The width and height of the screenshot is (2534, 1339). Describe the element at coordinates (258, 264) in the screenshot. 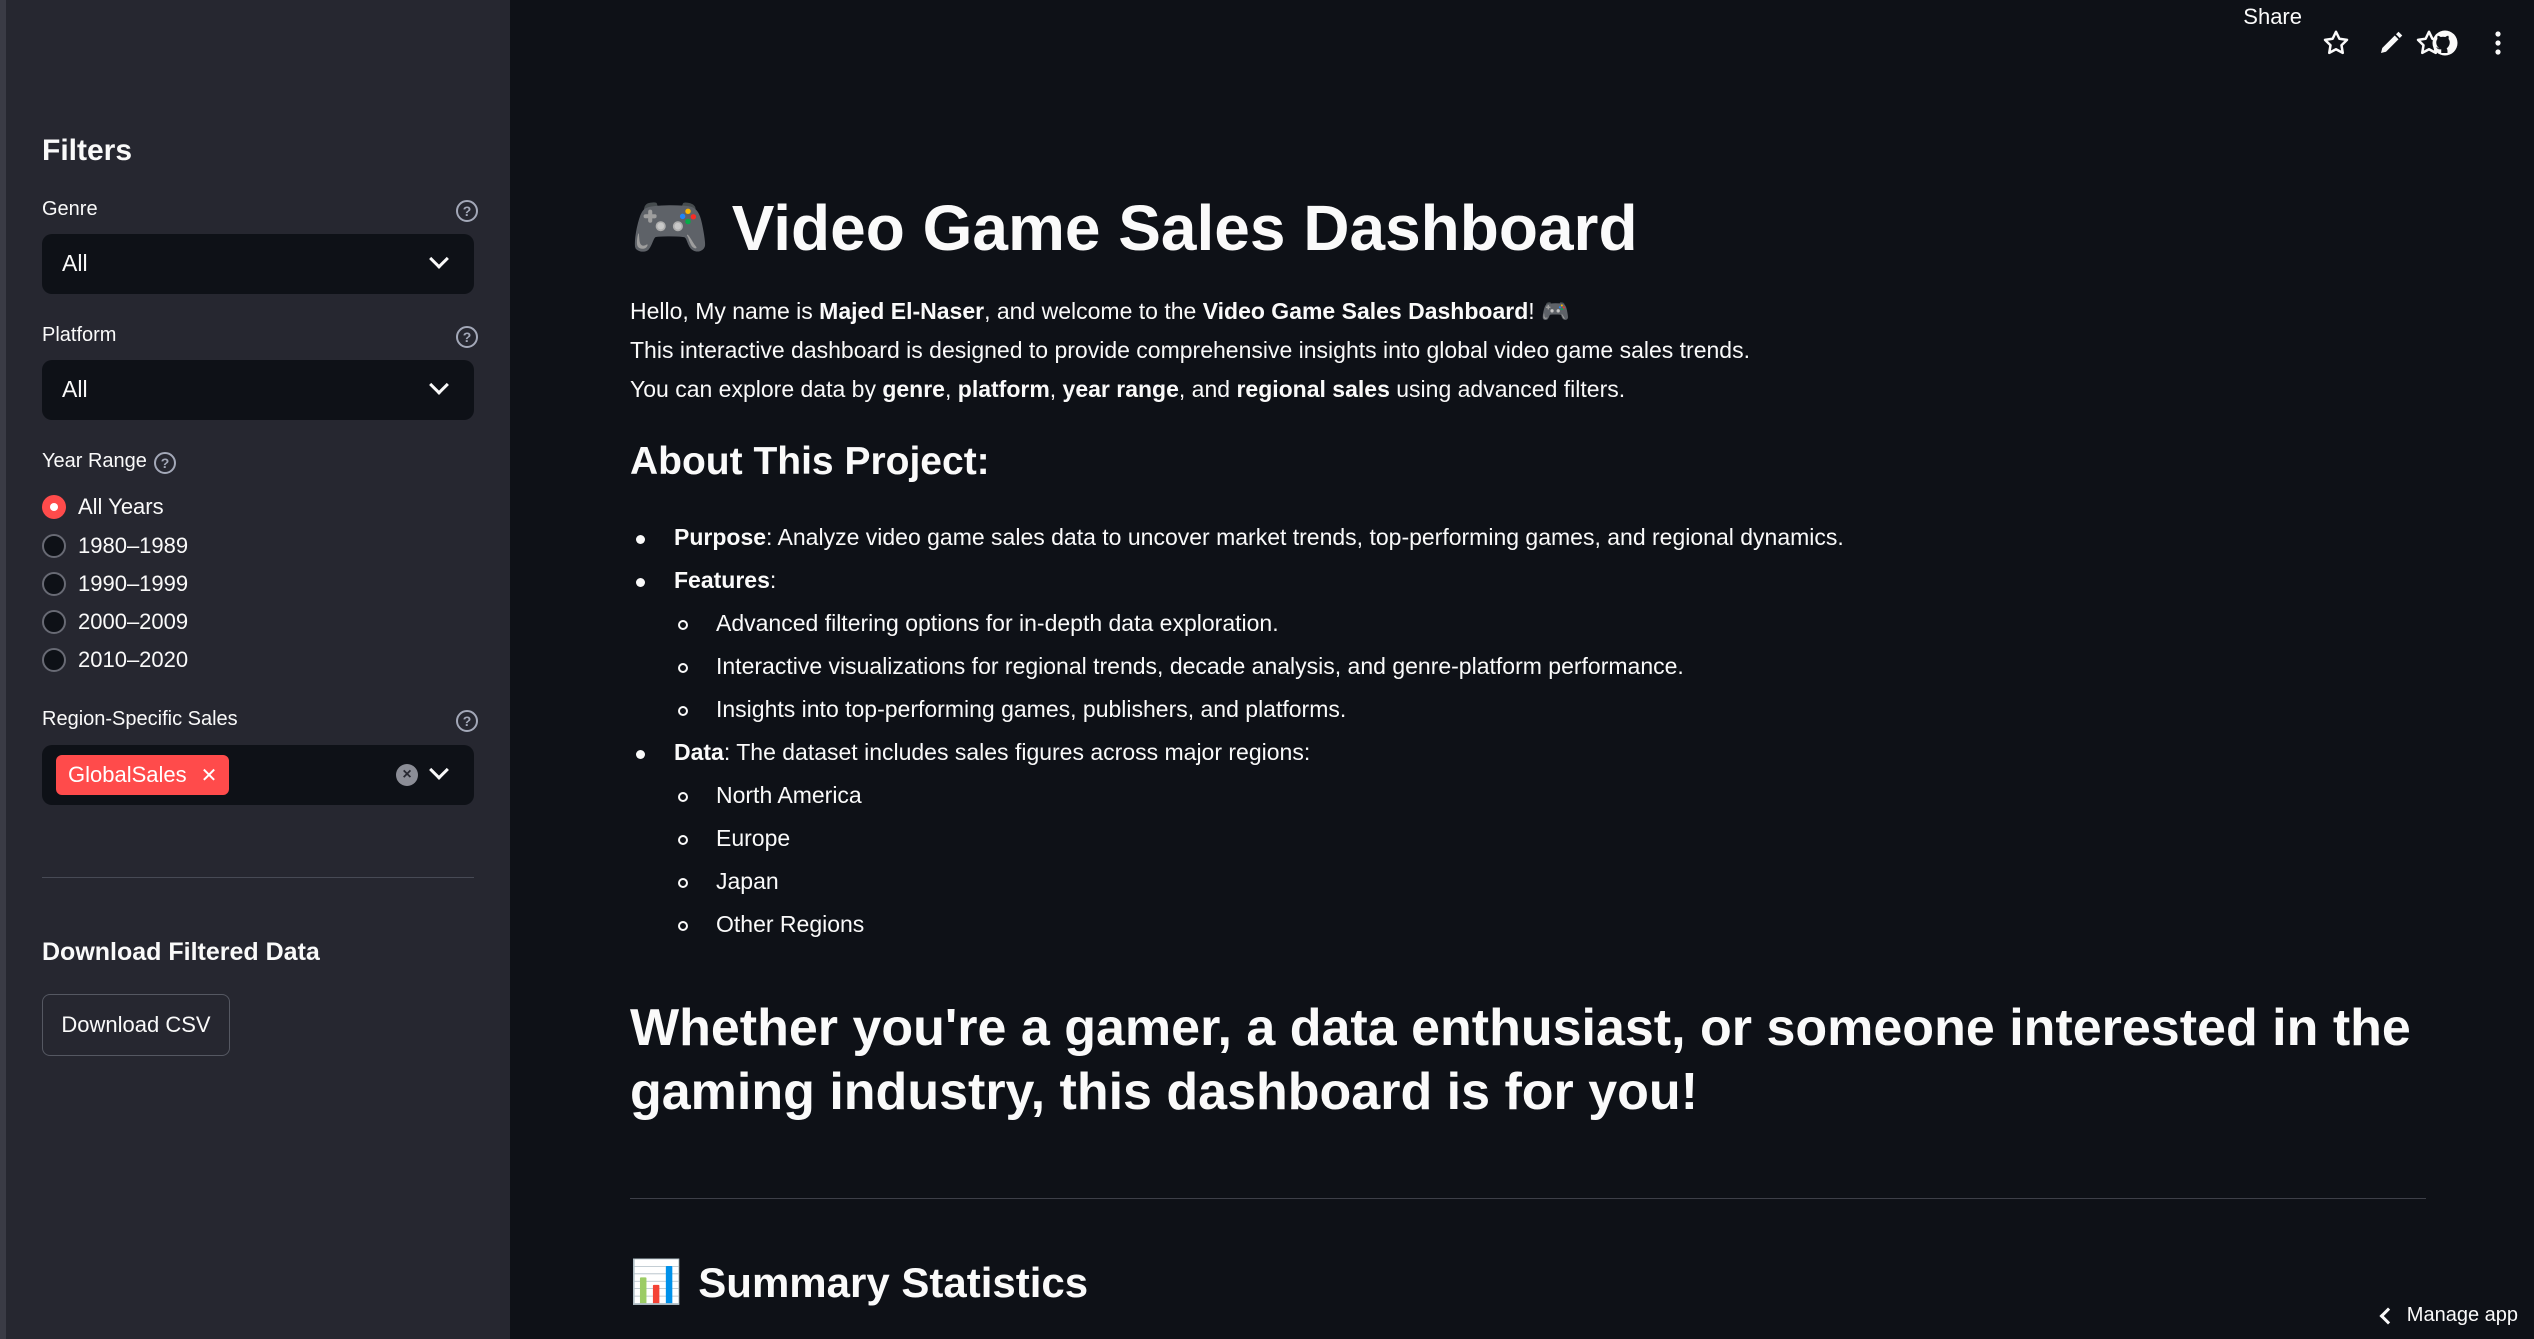

I see `genre-select: All` at that location.